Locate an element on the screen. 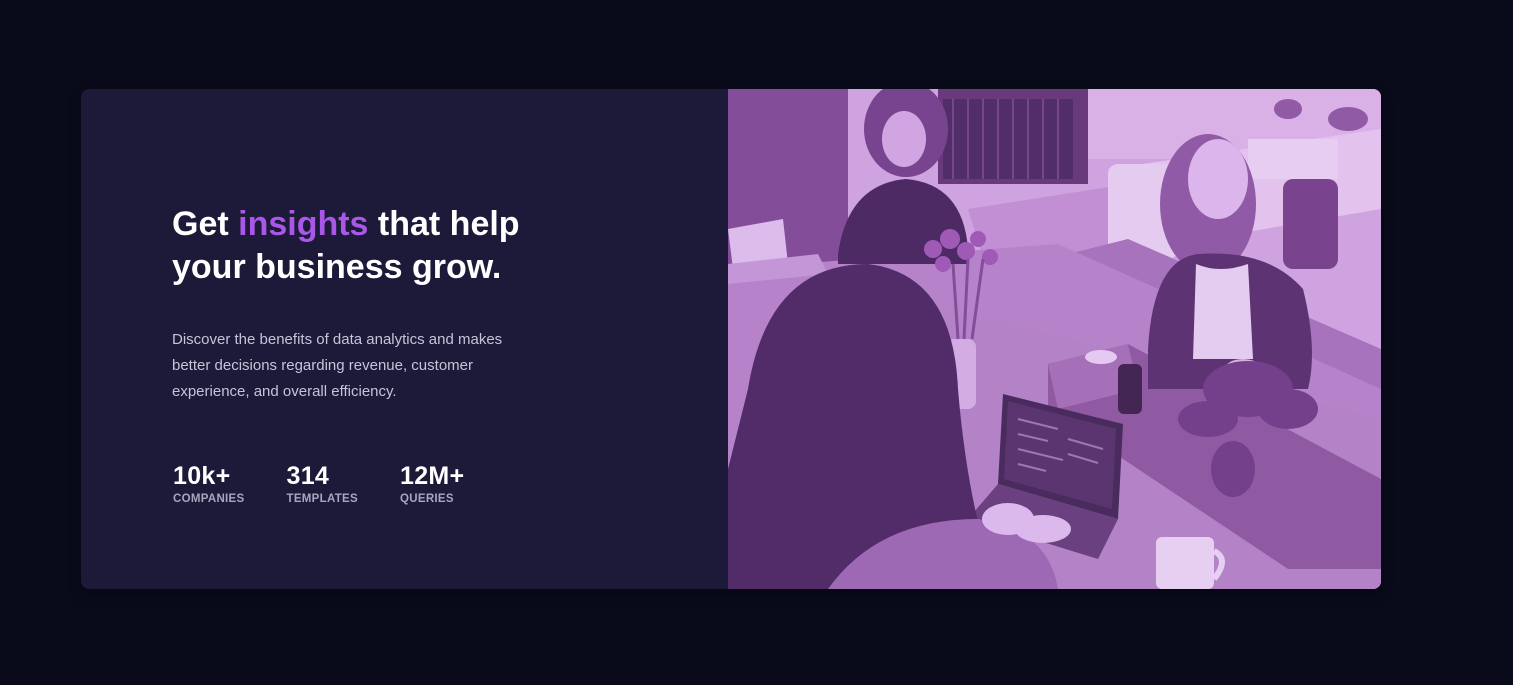  stat-value: 314 is located at coordinates (308, 476).